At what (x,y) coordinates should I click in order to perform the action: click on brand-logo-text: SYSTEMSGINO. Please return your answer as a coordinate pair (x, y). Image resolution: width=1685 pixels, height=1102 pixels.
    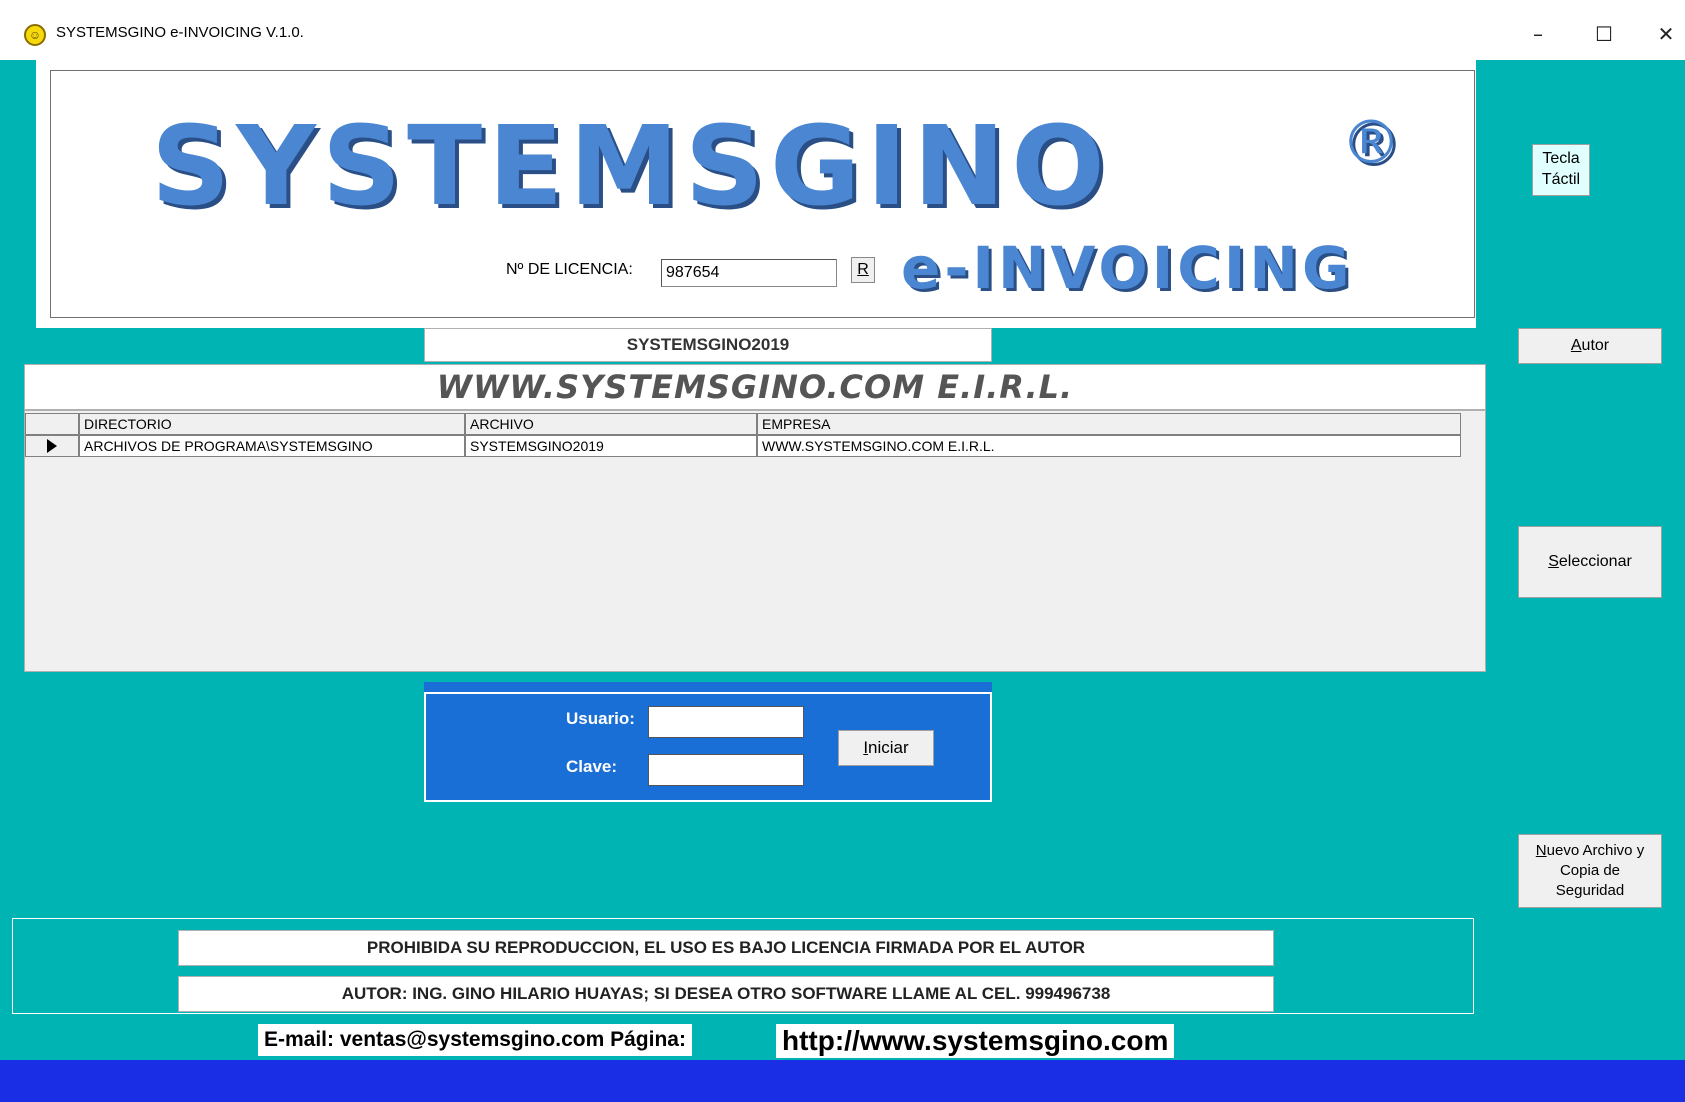
    Looking at the image, I should click on (631, 166).